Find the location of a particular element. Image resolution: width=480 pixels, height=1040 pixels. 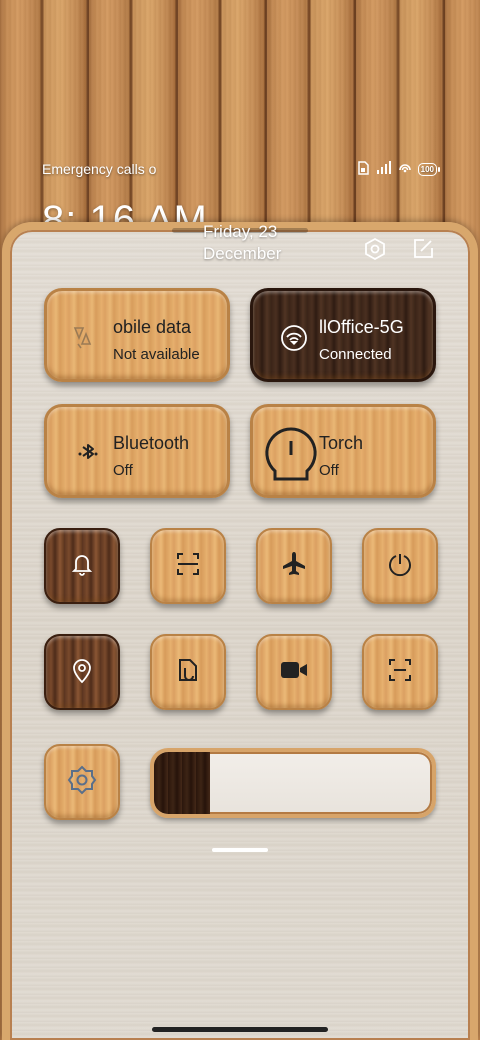

date-line-2: December is located at coordinates (242, 253).